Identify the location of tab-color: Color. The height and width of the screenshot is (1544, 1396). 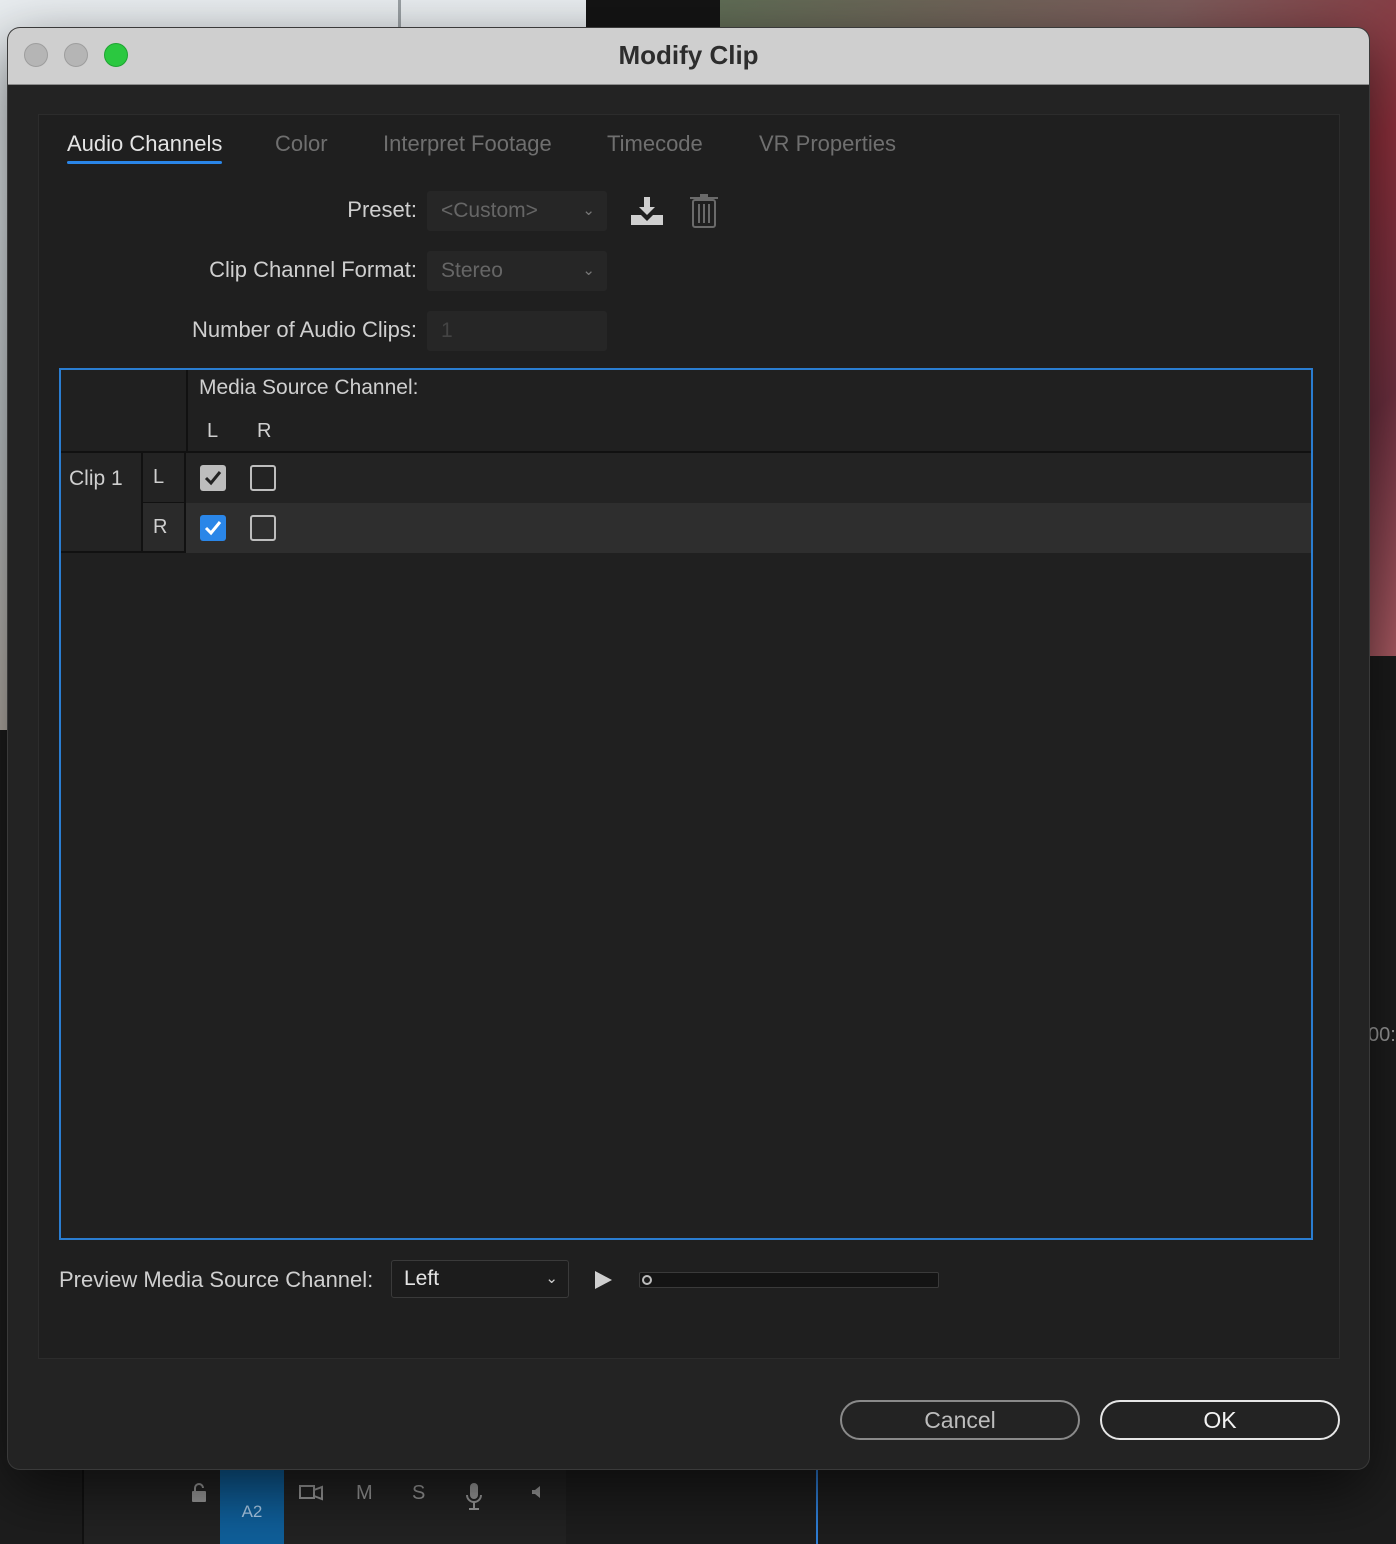
(301, 144).